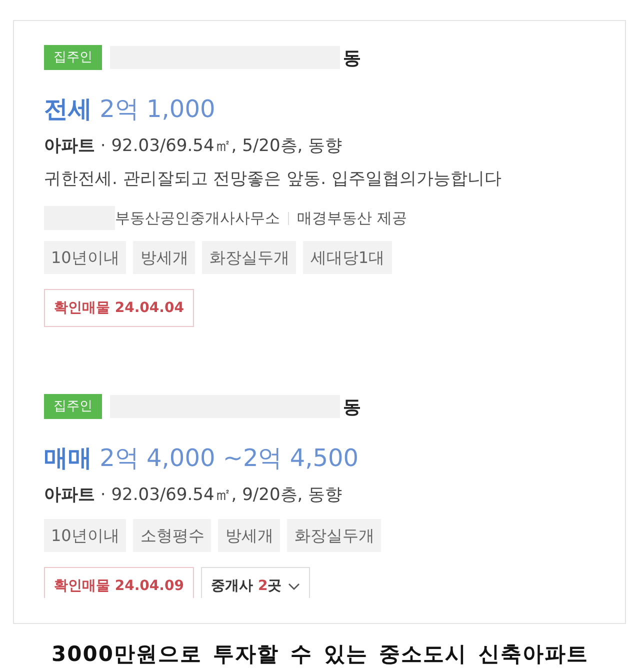 The image size is (640, 670). Describe the element at coordinates (194, 146) in the screenshot. I see `property-details: 아파트 · 92.03/69.54㎡, 5/20층, 동향` at that location.